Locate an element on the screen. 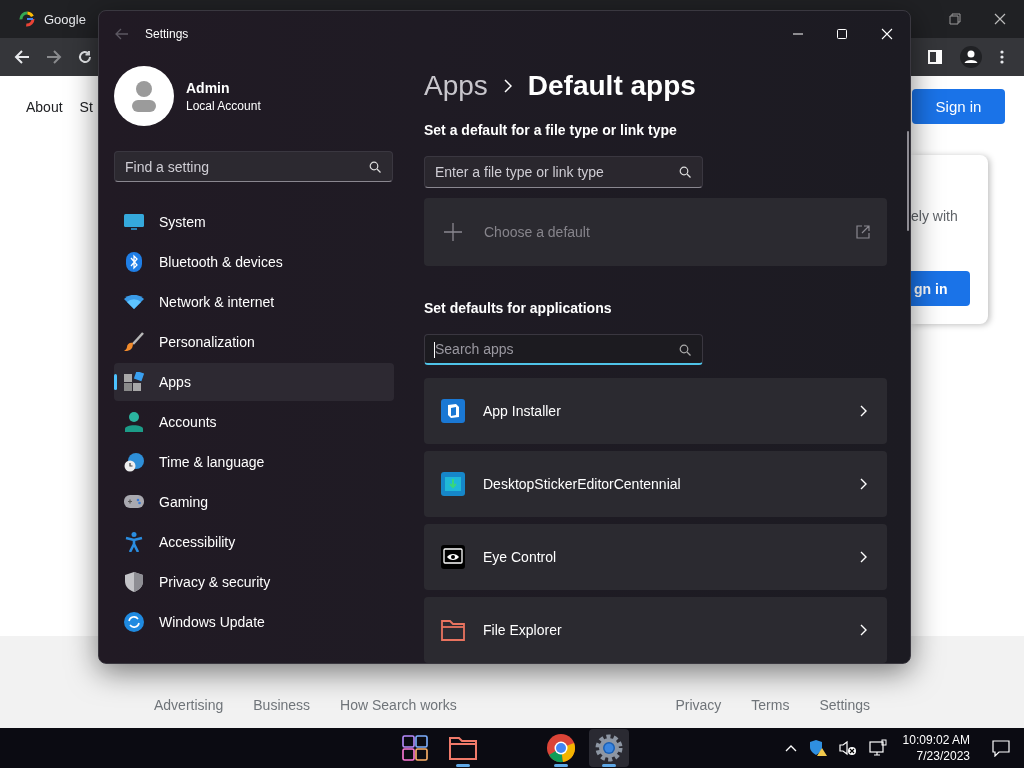 The image size is (1024, 768). brush-icon is located at coordinates (134, 342).